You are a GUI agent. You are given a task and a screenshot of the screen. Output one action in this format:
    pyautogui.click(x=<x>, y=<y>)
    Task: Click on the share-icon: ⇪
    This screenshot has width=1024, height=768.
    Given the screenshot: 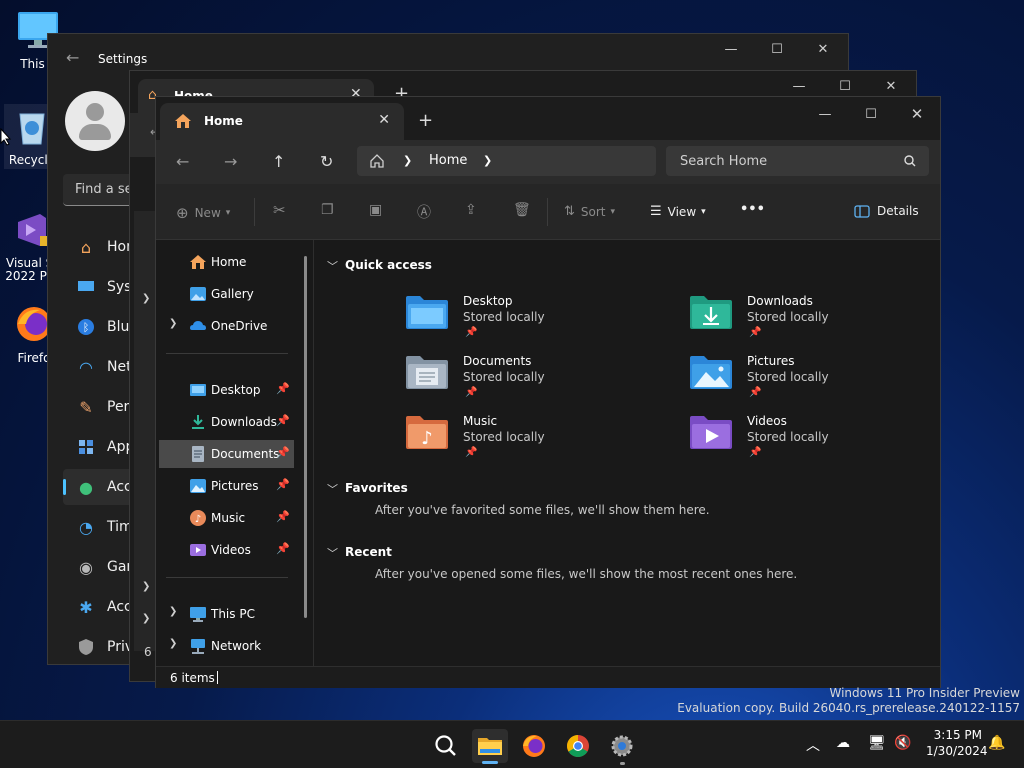 What is the action you would take?
    pyautogui.click(x=471, y=210)
    